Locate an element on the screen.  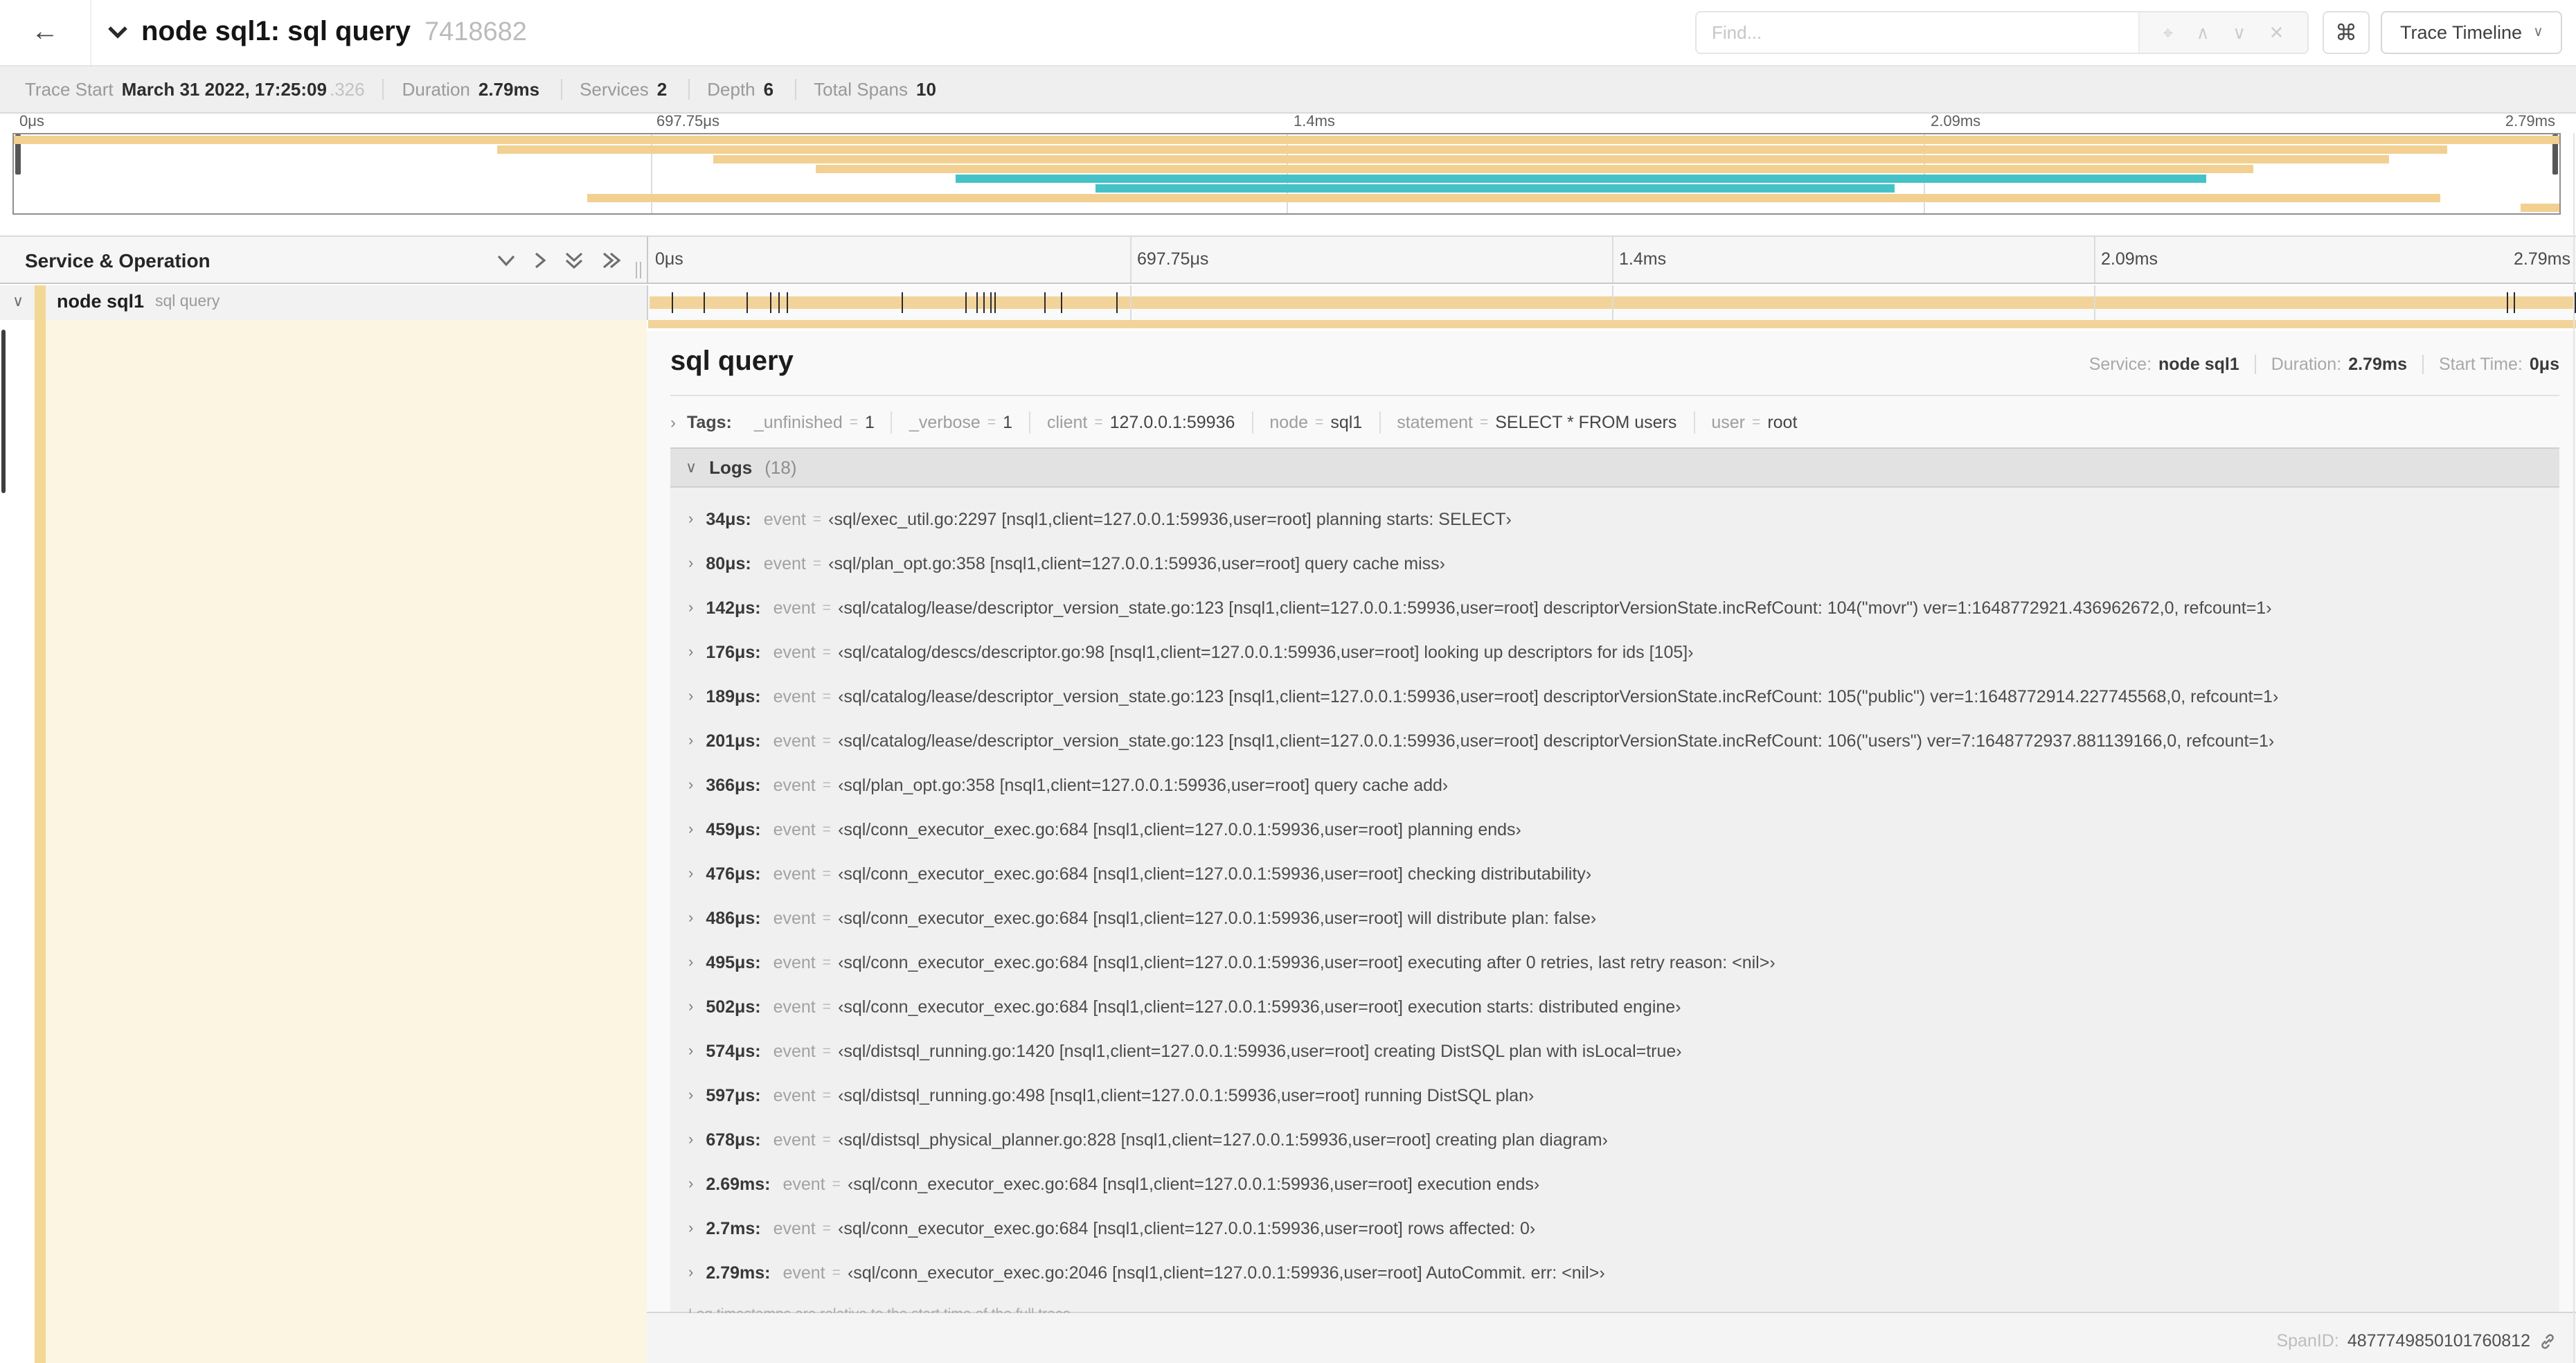
tag-item: _verbose = 1 is located at coordinates (960, 422).